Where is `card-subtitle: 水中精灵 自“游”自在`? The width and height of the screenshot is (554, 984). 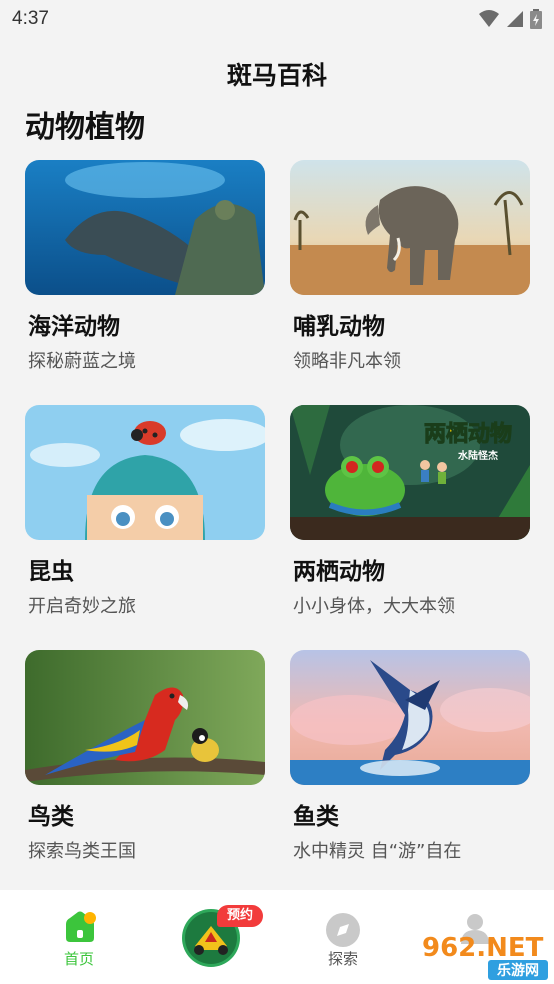 card-subtitle: 水中精灵 自“游”自在 is located at coordinates (377, 851).